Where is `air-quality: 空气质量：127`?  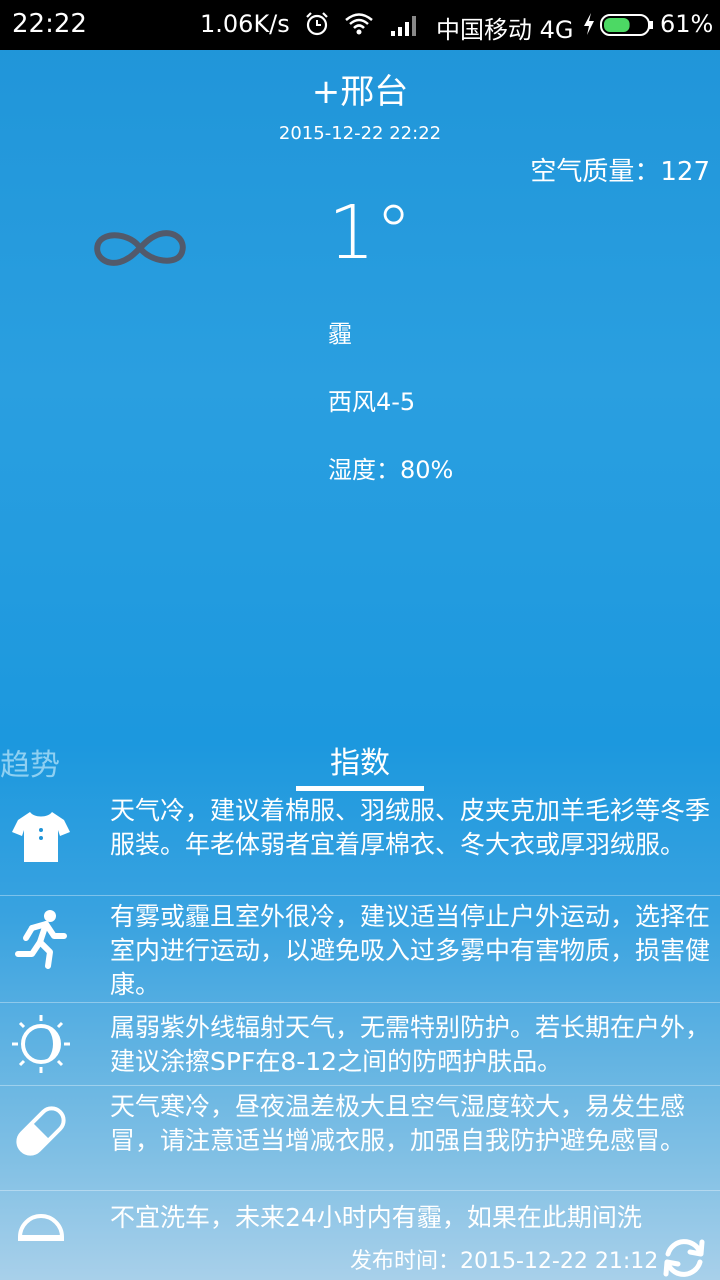 air-quality: 空气质量：127 is located at coordinates (620, 172).